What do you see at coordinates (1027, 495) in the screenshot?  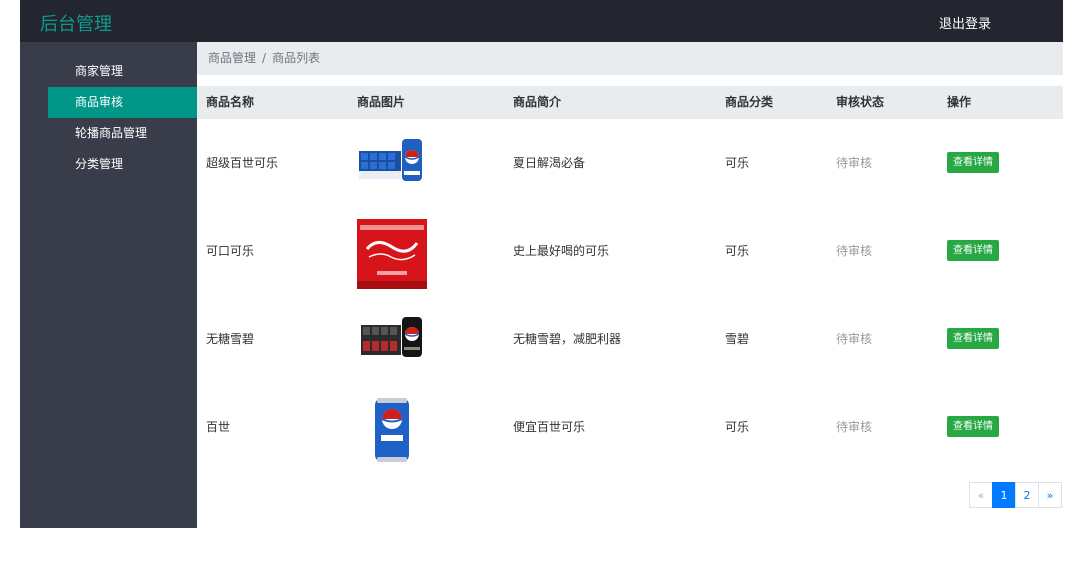 I see `pagination-page-2: 2` at bounding box center [1027, 495].